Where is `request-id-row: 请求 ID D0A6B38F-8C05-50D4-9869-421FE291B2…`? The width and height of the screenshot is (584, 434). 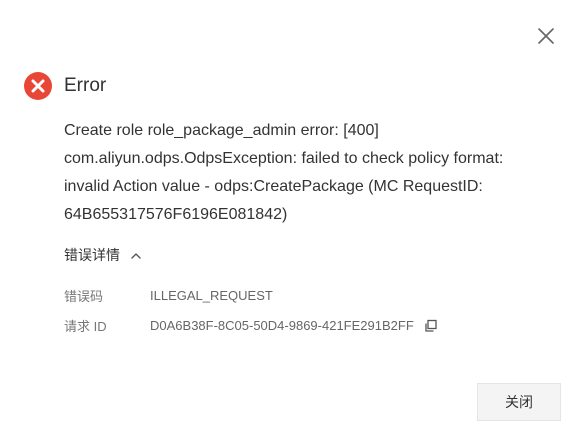 request-id-row: 请求 ID D0A6B38F-8C05-50D4-9869-421FE291B2… is located at coordinates (251, 325).